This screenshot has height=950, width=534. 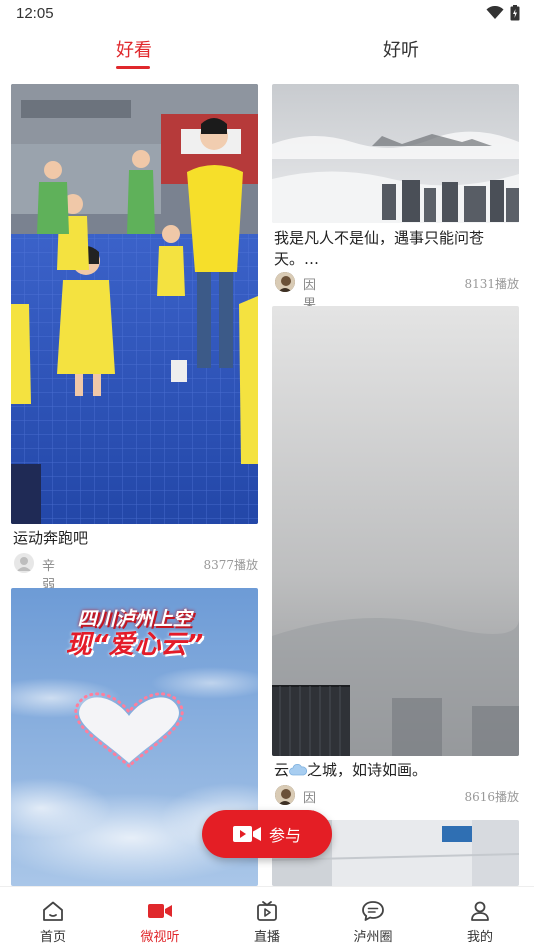 I want to click on video-title: 运动奔跑吧, so click(x=133, y=538).